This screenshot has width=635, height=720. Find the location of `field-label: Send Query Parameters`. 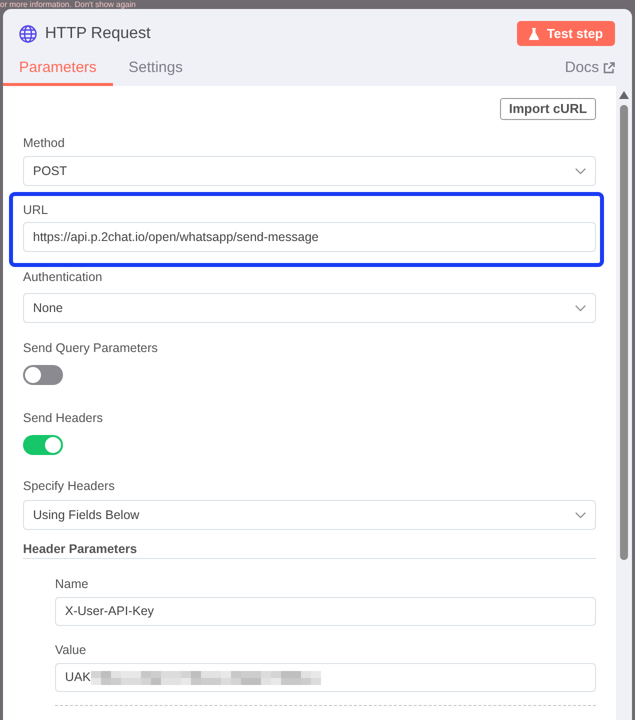

field-label: Send Query Parameters is located at coordinates (91, 348).